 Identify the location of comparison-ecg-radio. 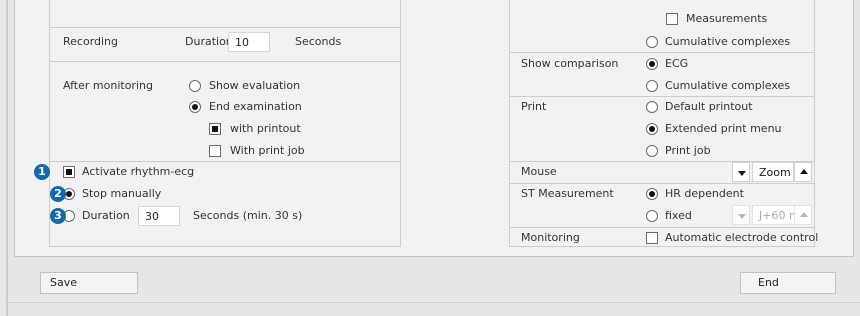
(652, 64).